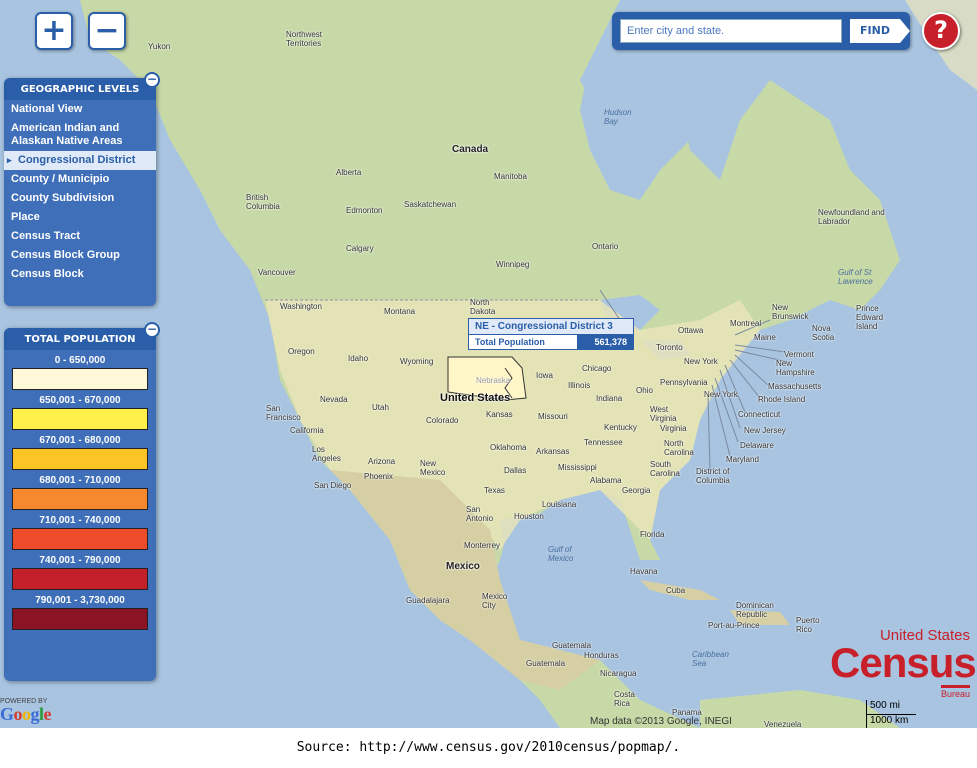 The width and height of the screenshot is (977, 768). What do you see at coordinates (544, 326) in the screenshot?
I see `tooltip-title: NE - Congressional District 3` at bounding box center [544, 326].